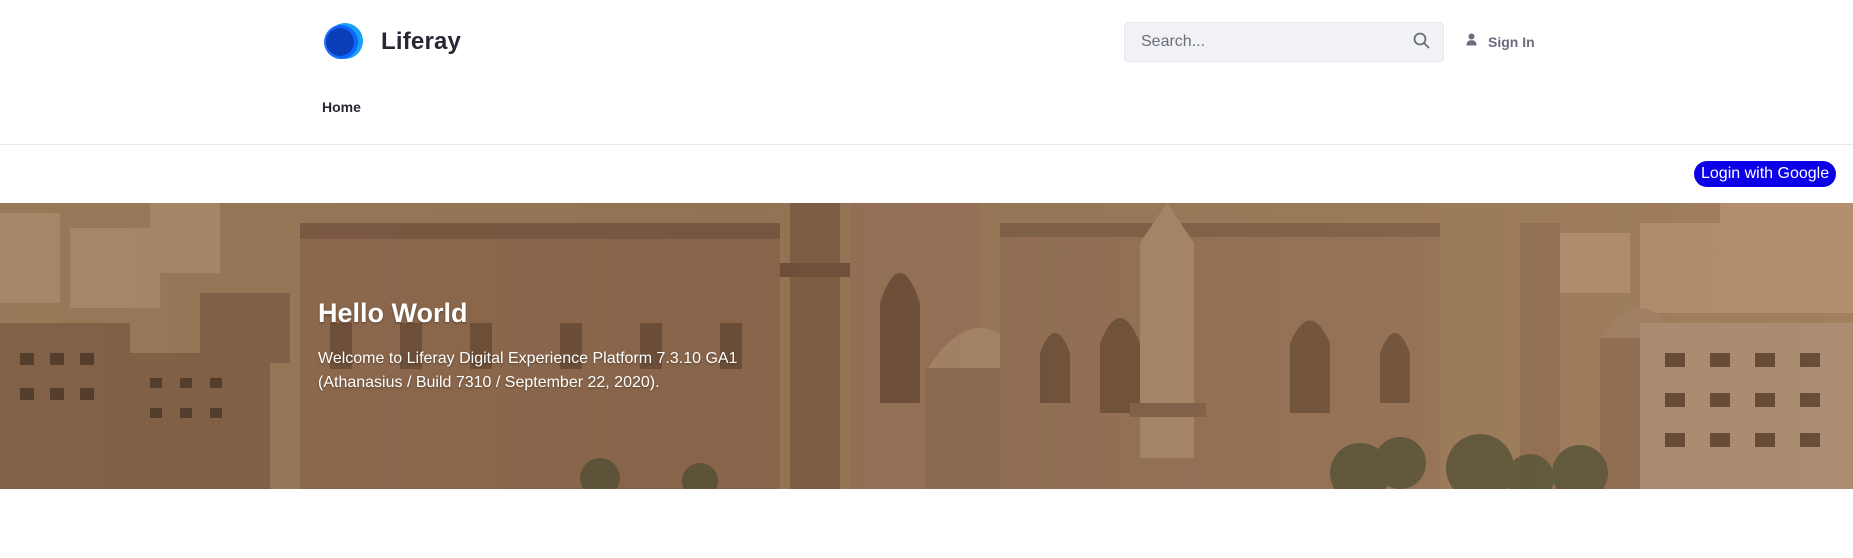 The width and height of the screenshot is (1853, 558). I want to click on sign-in-label: Sign In, so click(1511, 42).